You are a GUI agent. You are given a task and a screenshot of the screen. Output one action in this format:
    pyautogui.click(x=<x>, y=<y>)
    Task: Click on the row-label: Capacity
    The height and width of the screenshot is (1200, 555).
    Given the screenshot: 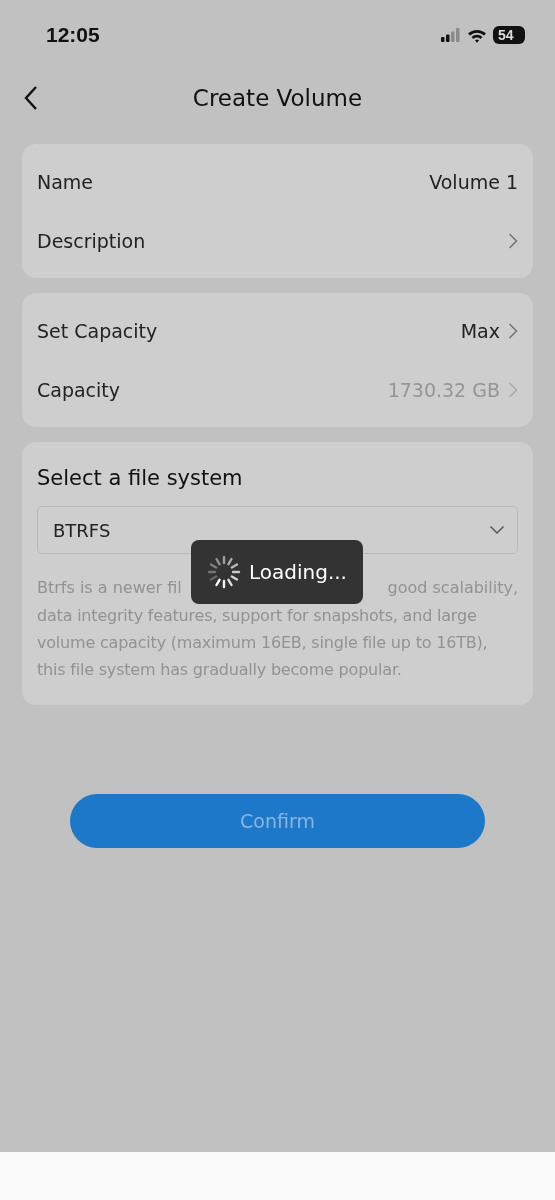 What is the action you would take?
    pyautogui.click(x=79, y=389)
    